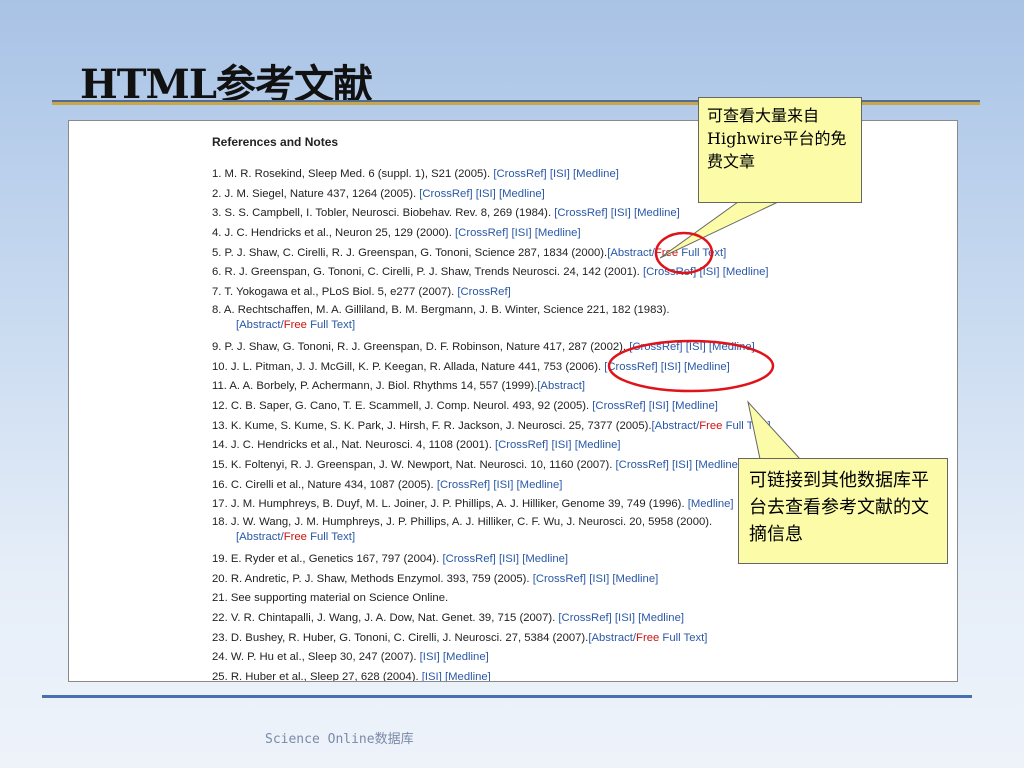 Image resolution: width=1024 pixels, height=768 pixels. I want to click on footer-divider, so click(507, 696).